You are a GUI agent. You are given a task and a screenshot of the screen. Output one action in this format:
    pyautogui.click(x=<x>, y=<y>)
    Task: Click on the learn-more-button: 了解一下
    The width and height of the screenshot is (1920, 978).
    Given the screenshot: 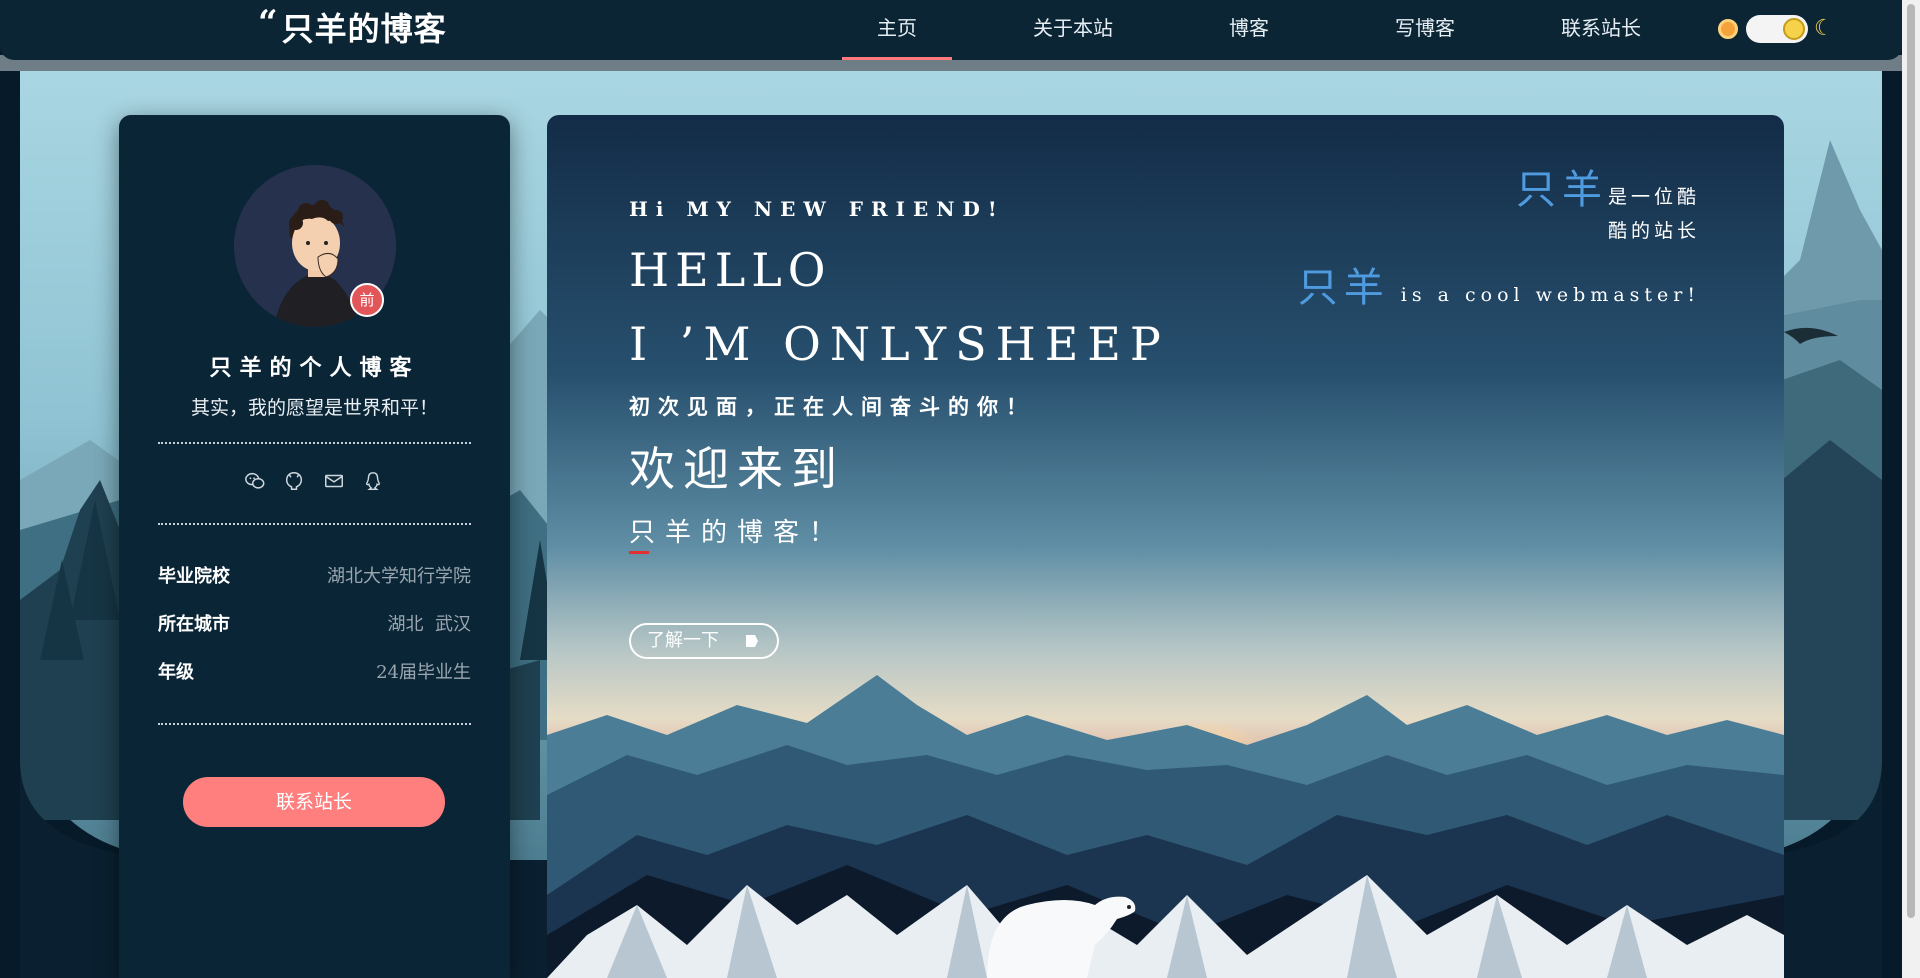 What is the action you would take?
    pyautogui.click(x=704, y=641)
    